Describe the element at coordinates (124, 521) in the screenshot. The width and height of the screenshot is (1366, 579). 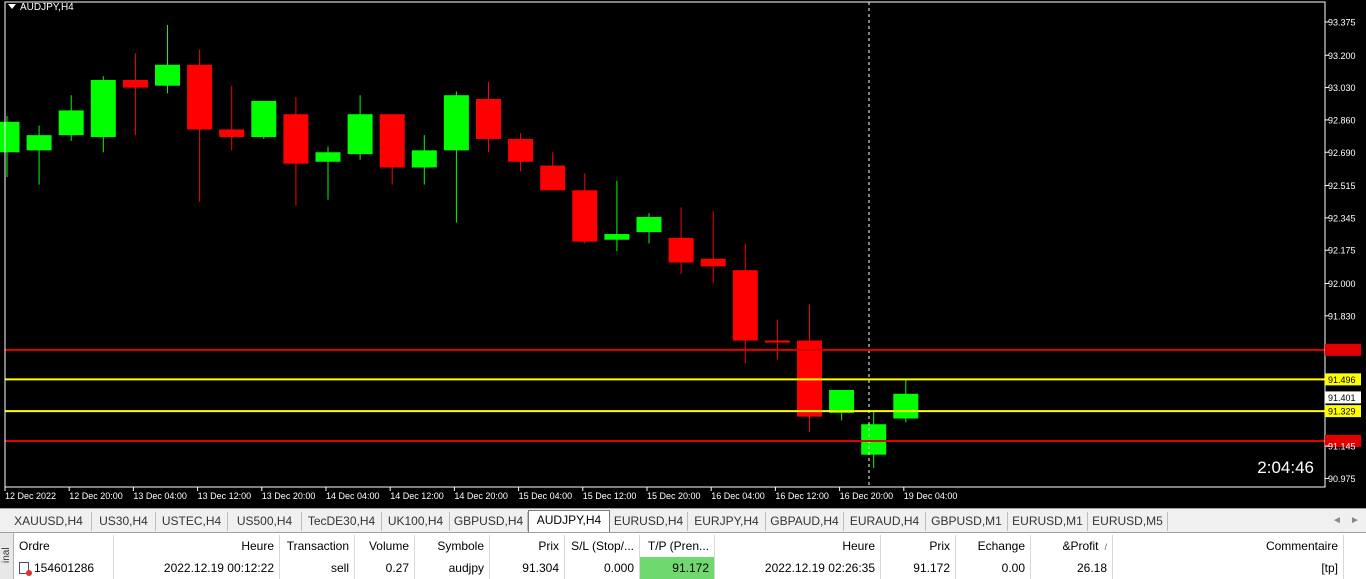
I see `tab-us30-h4: US30,H4` at that location.